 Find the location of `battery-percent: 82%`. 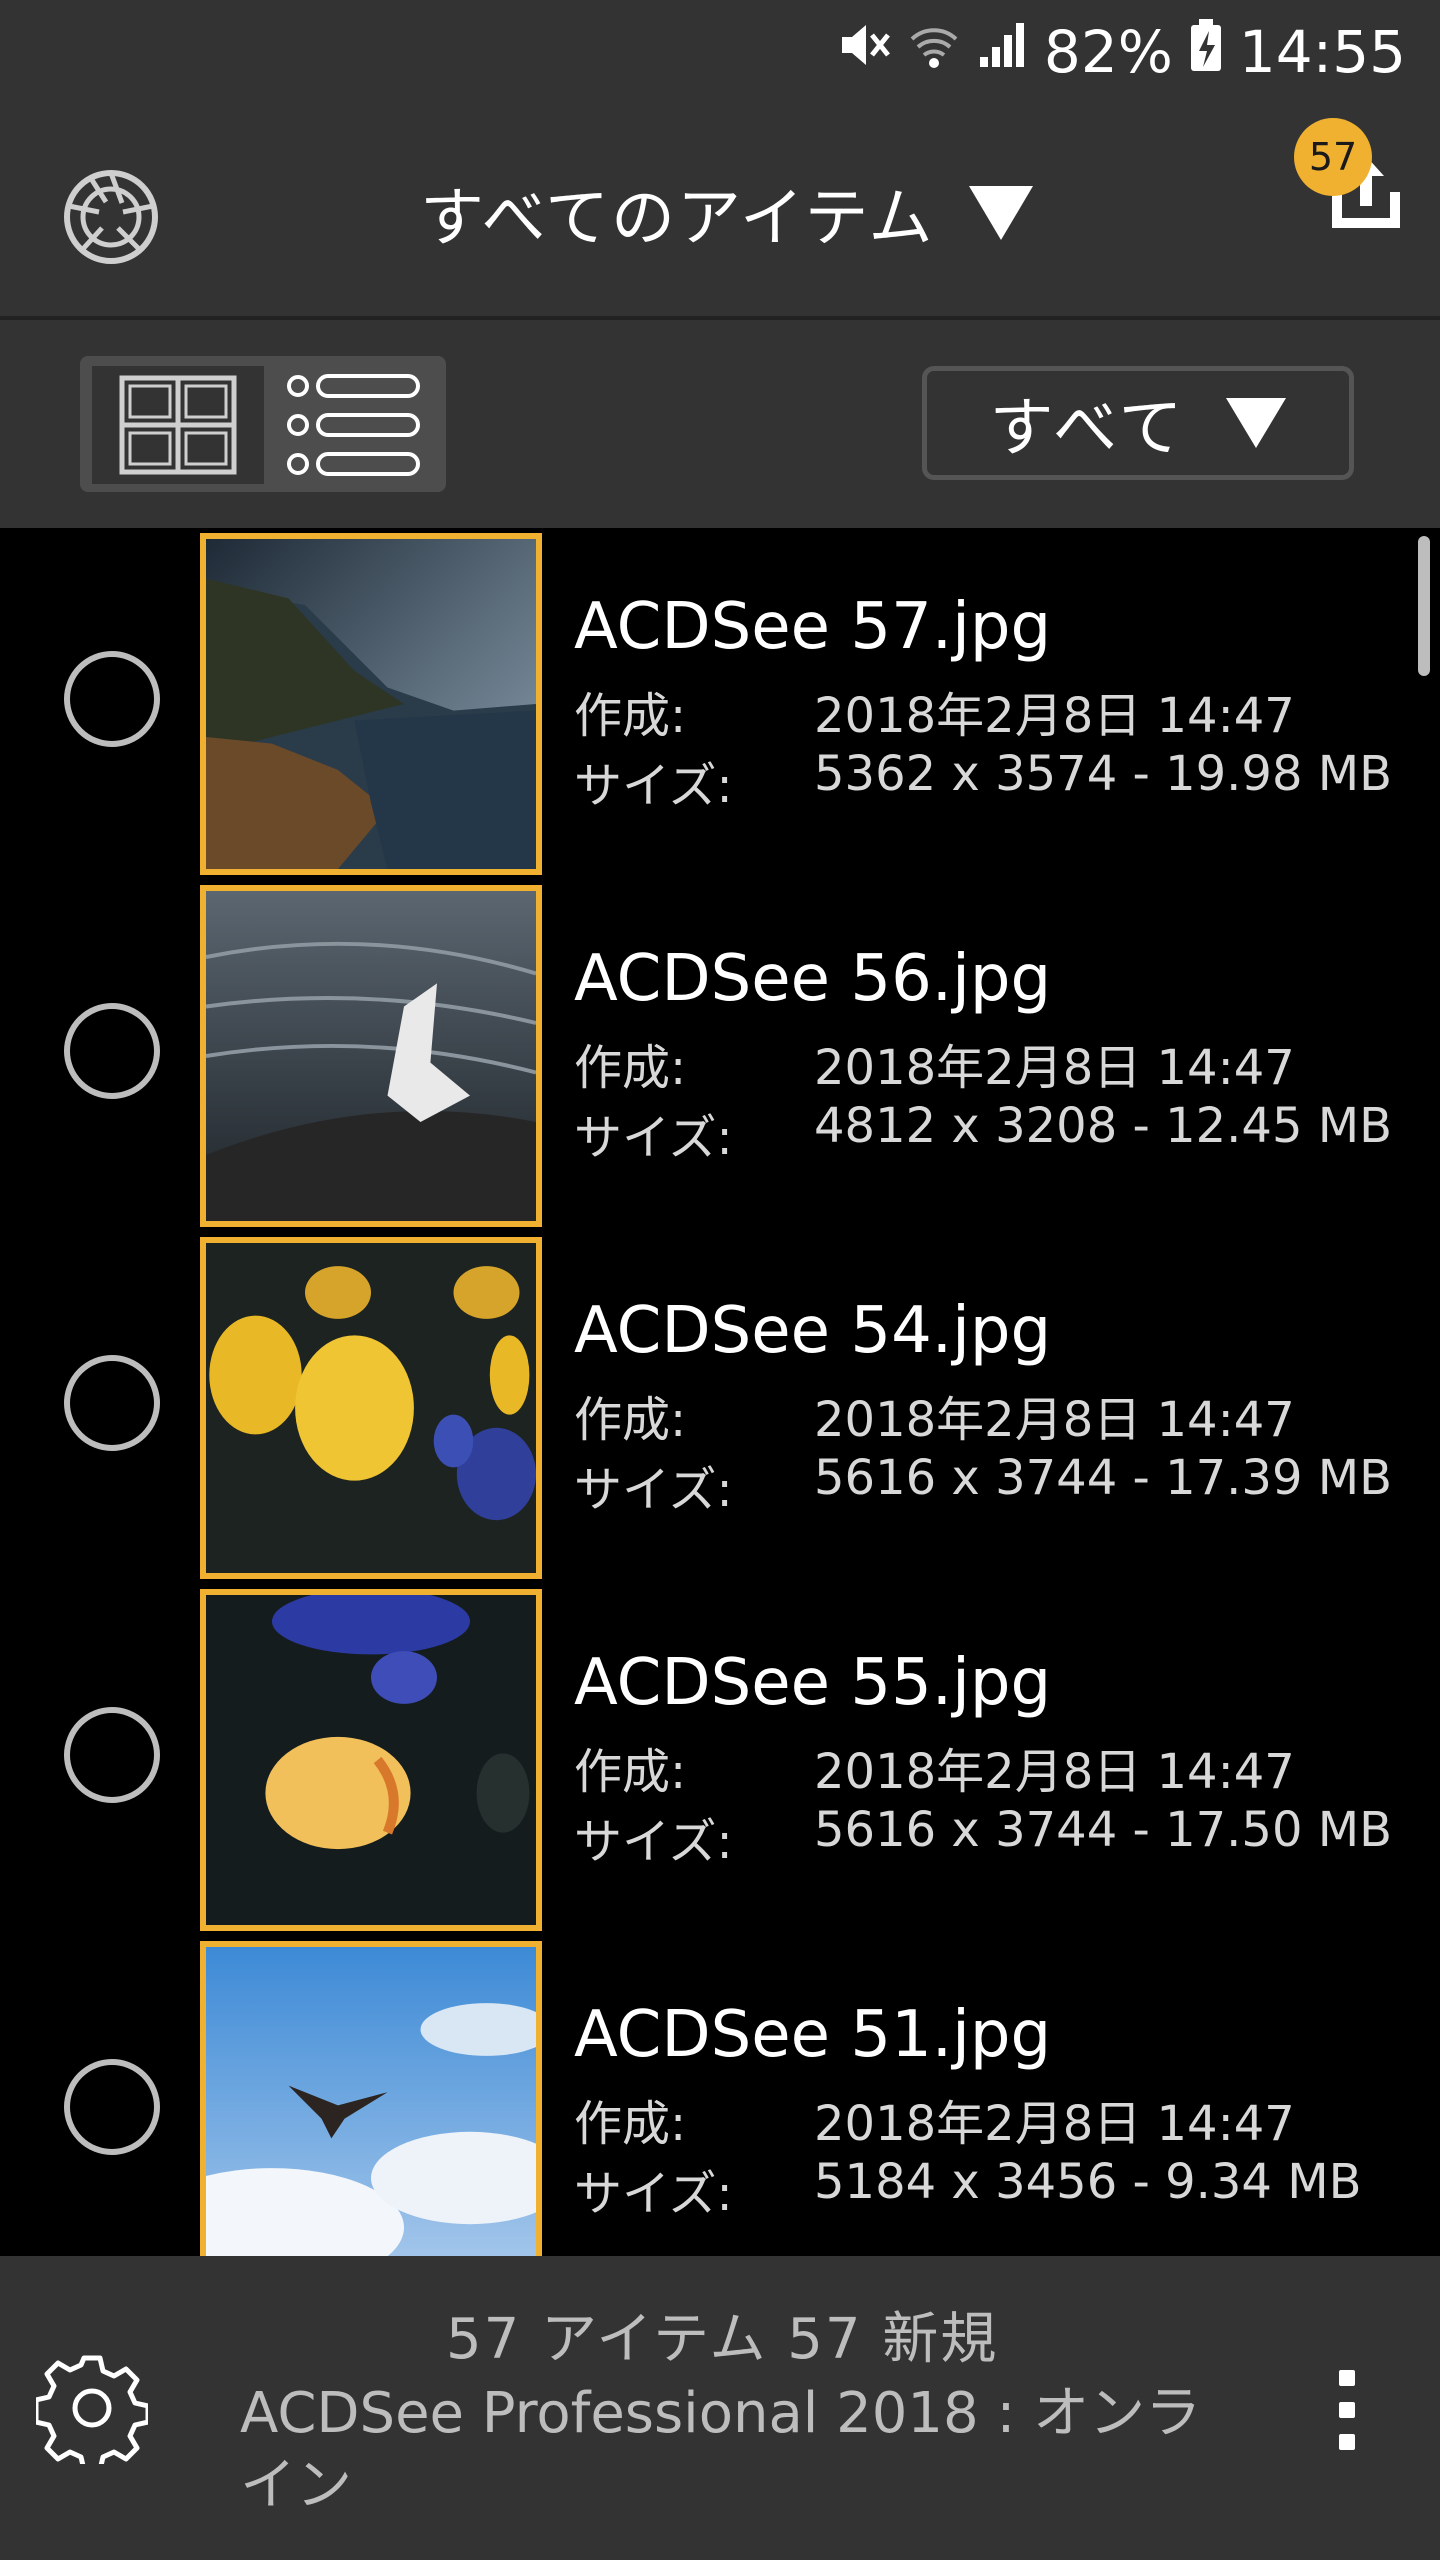

battery-percent: 82% is located at coordinates (1108, 52).